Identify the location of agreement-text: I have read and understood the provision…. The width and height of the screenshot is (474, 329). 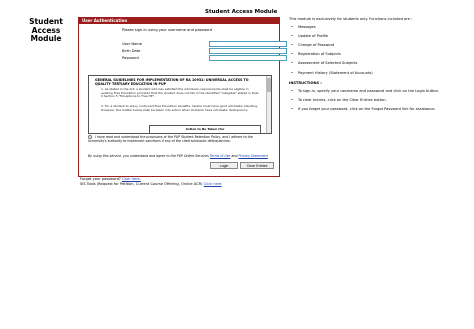
(170, 139).